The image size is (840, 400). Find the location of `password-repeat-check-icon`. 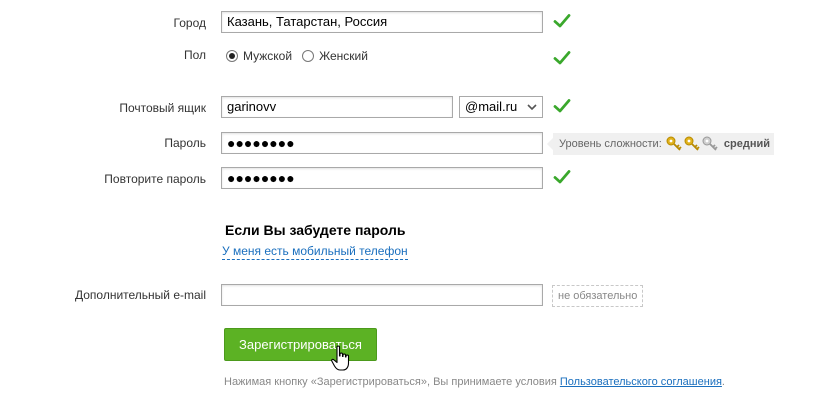

password-repeat-check-icon is located at coordinates (562, 177).